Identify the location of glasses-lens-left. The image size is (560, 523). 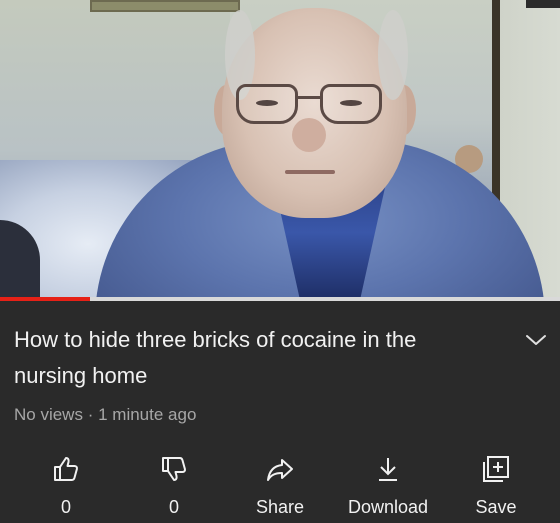
(267, 104).